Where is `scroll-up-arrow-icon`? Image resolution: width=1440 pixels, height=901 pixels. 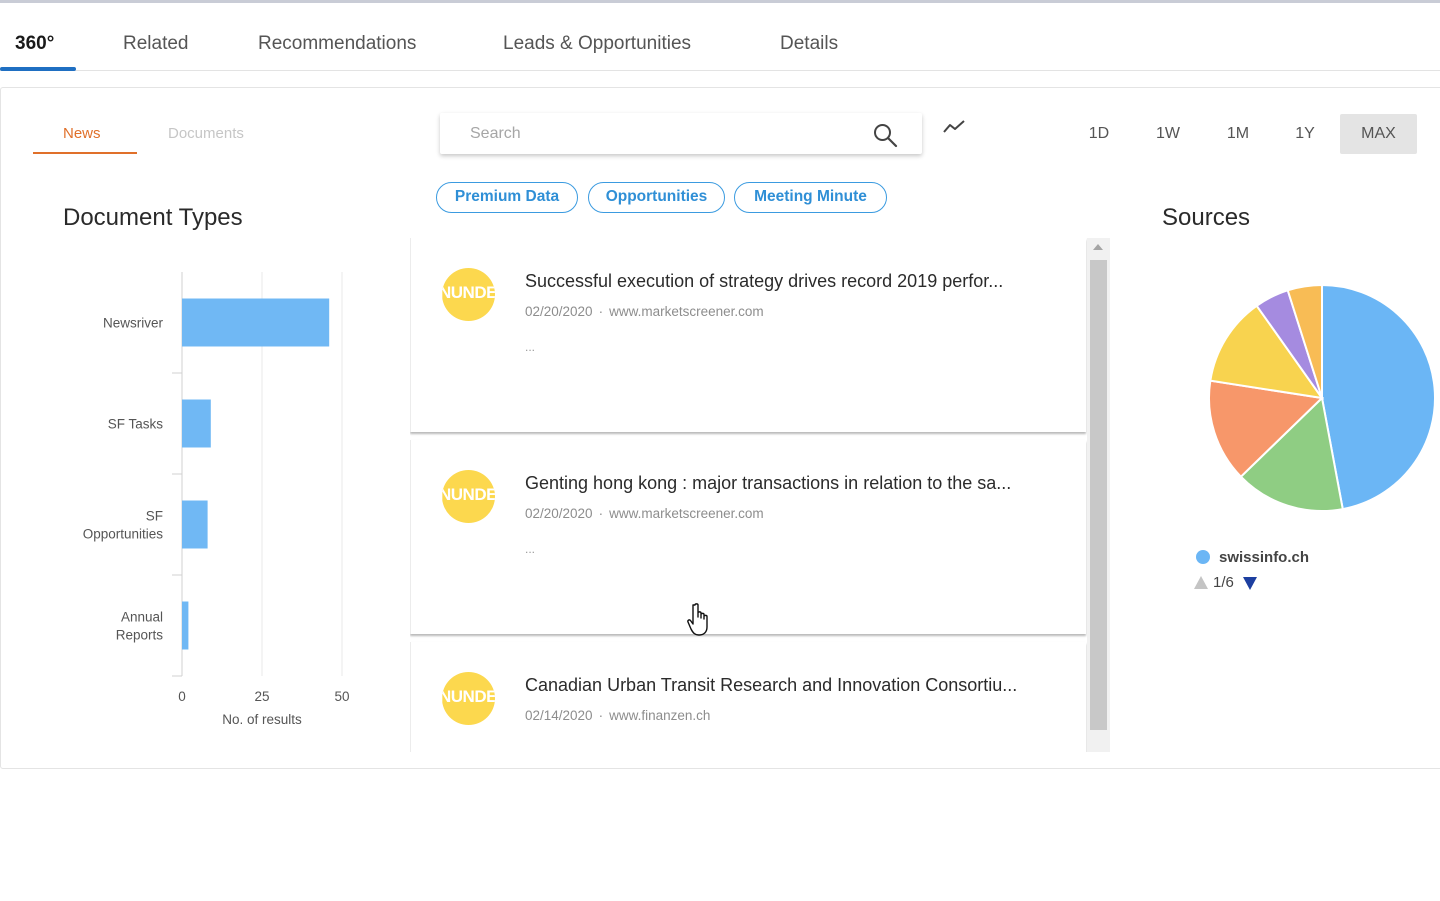 scroll-up-arrow-icon is located at coordinates (1098, 247).